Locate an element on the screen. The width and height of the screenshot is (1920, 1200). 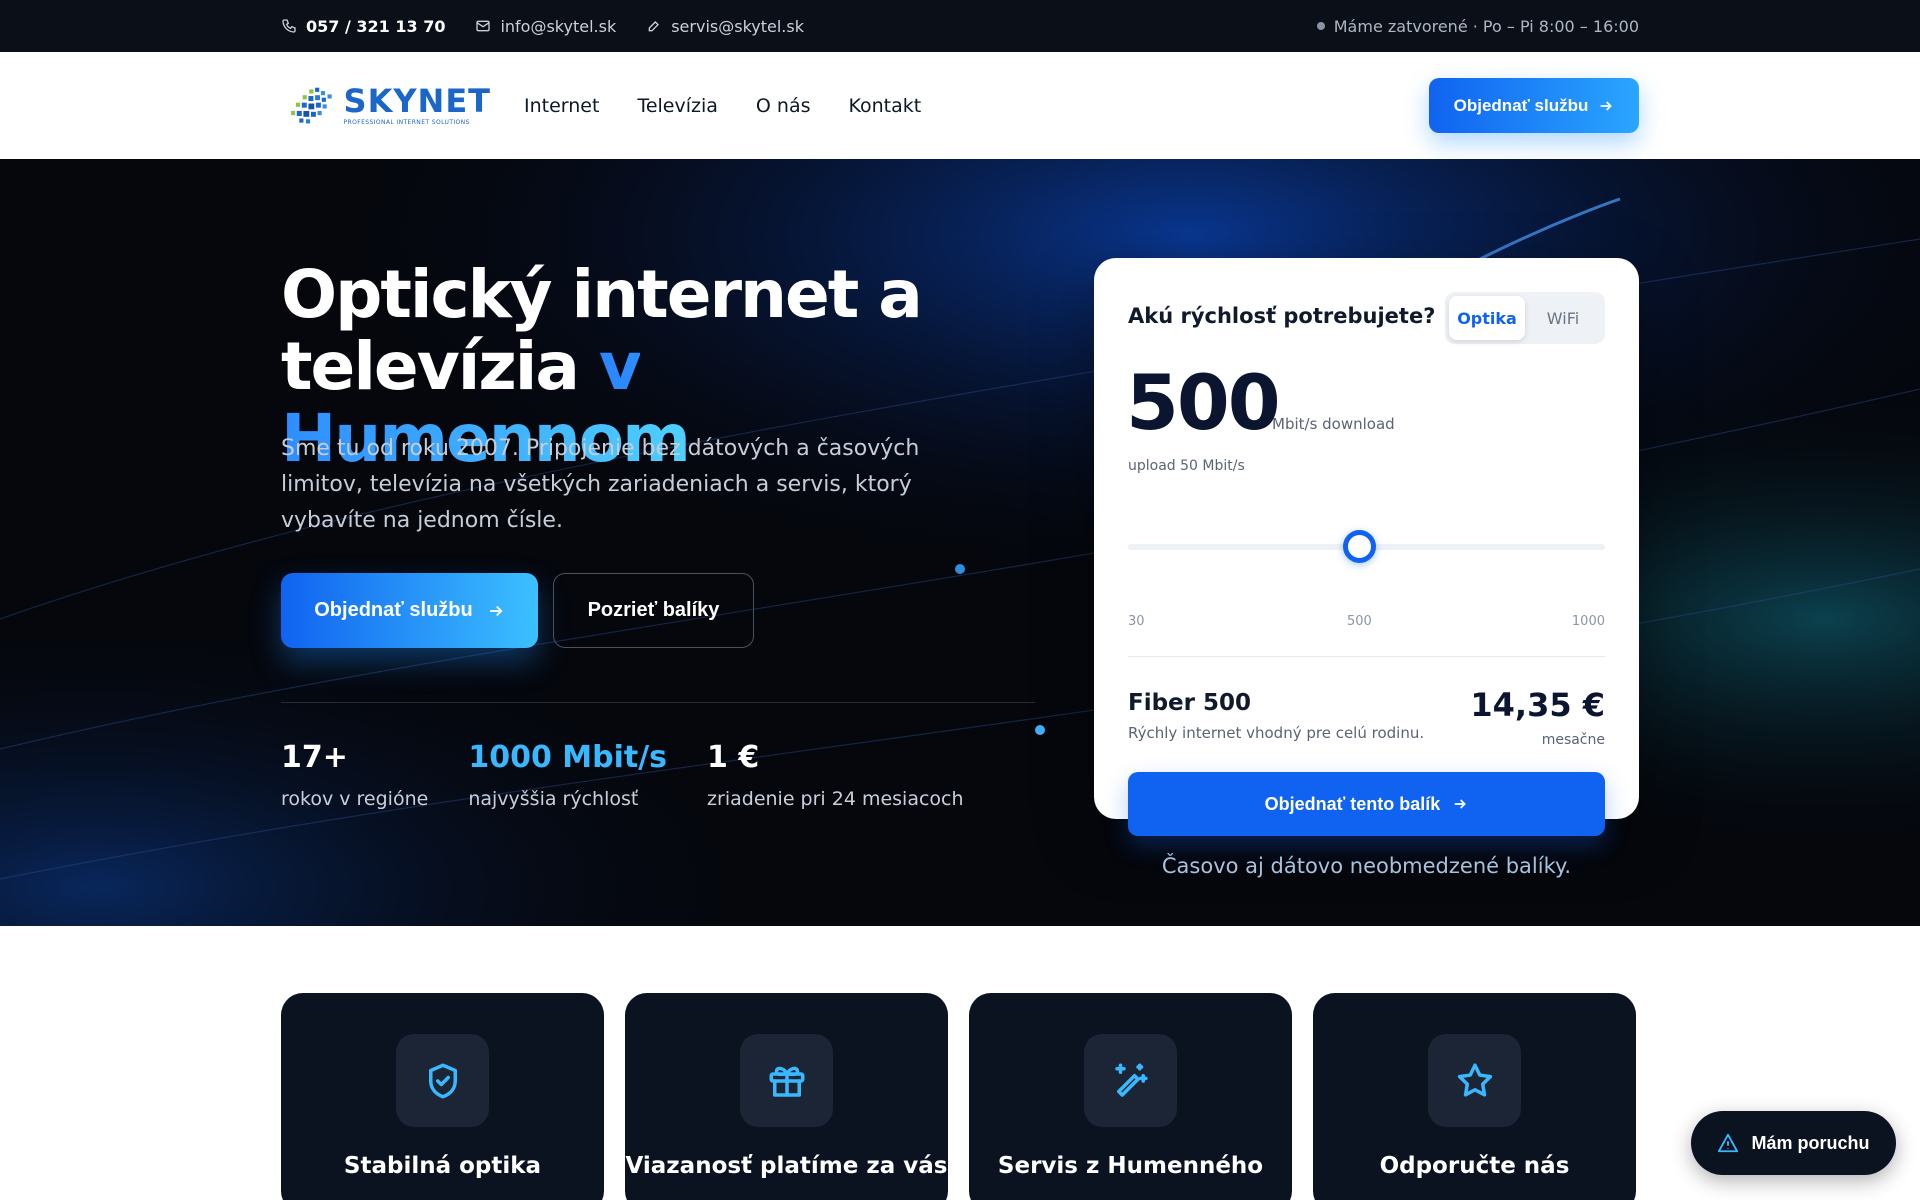
view-packages-button: Pozrieť balíky is located at coordinates (653, 610).